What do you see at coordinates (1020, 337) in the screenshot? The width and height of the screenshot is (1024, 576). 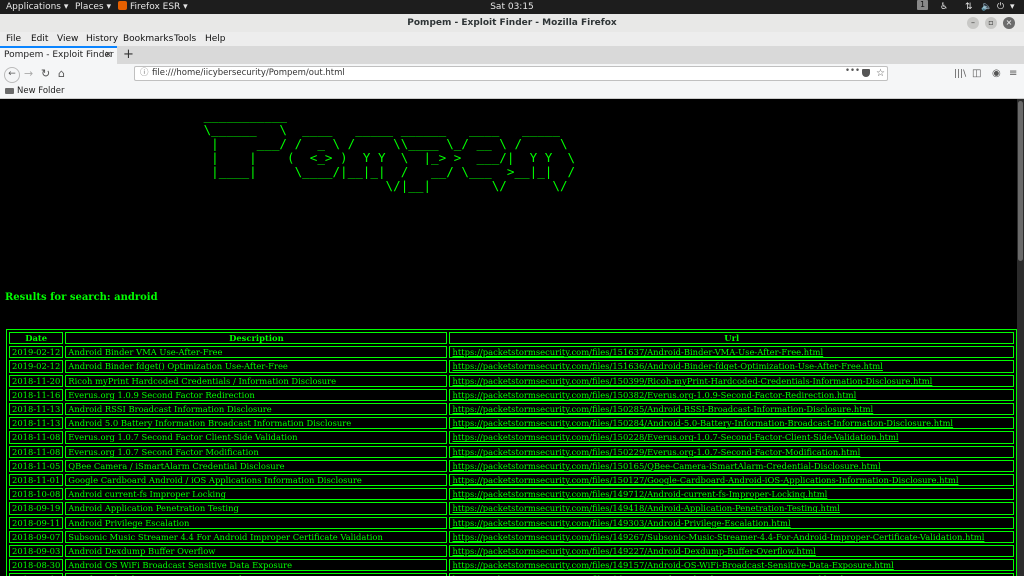 I see `page-scrollbar` at bounding box center [1020, 337].